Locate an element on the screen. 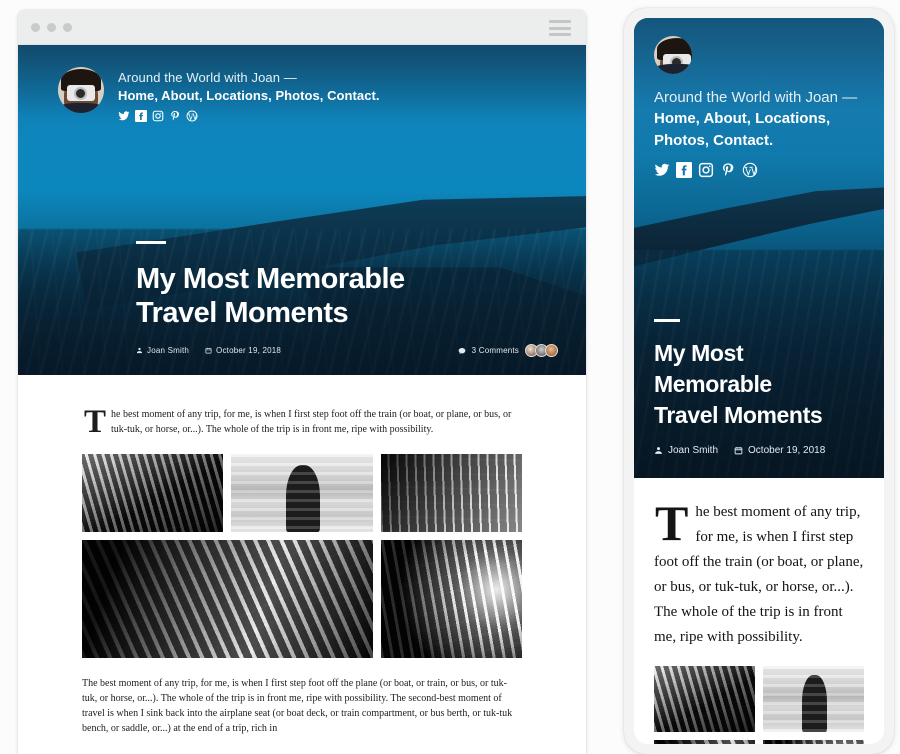 The image size is (900, 754). window-controls is located at coordinates (51, 27).